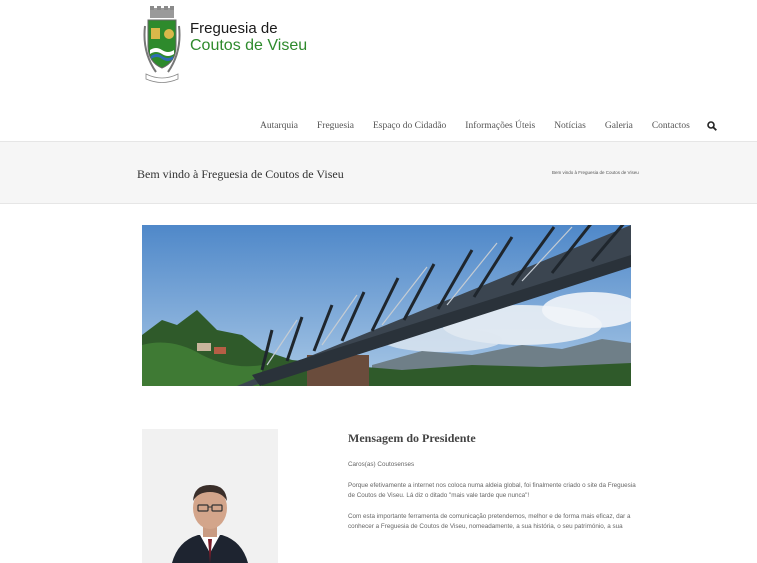 The width and height of the screenshot is (757, 563). I want to click on president-message-heading: Mensagem do Presidente, so click(412, 438).